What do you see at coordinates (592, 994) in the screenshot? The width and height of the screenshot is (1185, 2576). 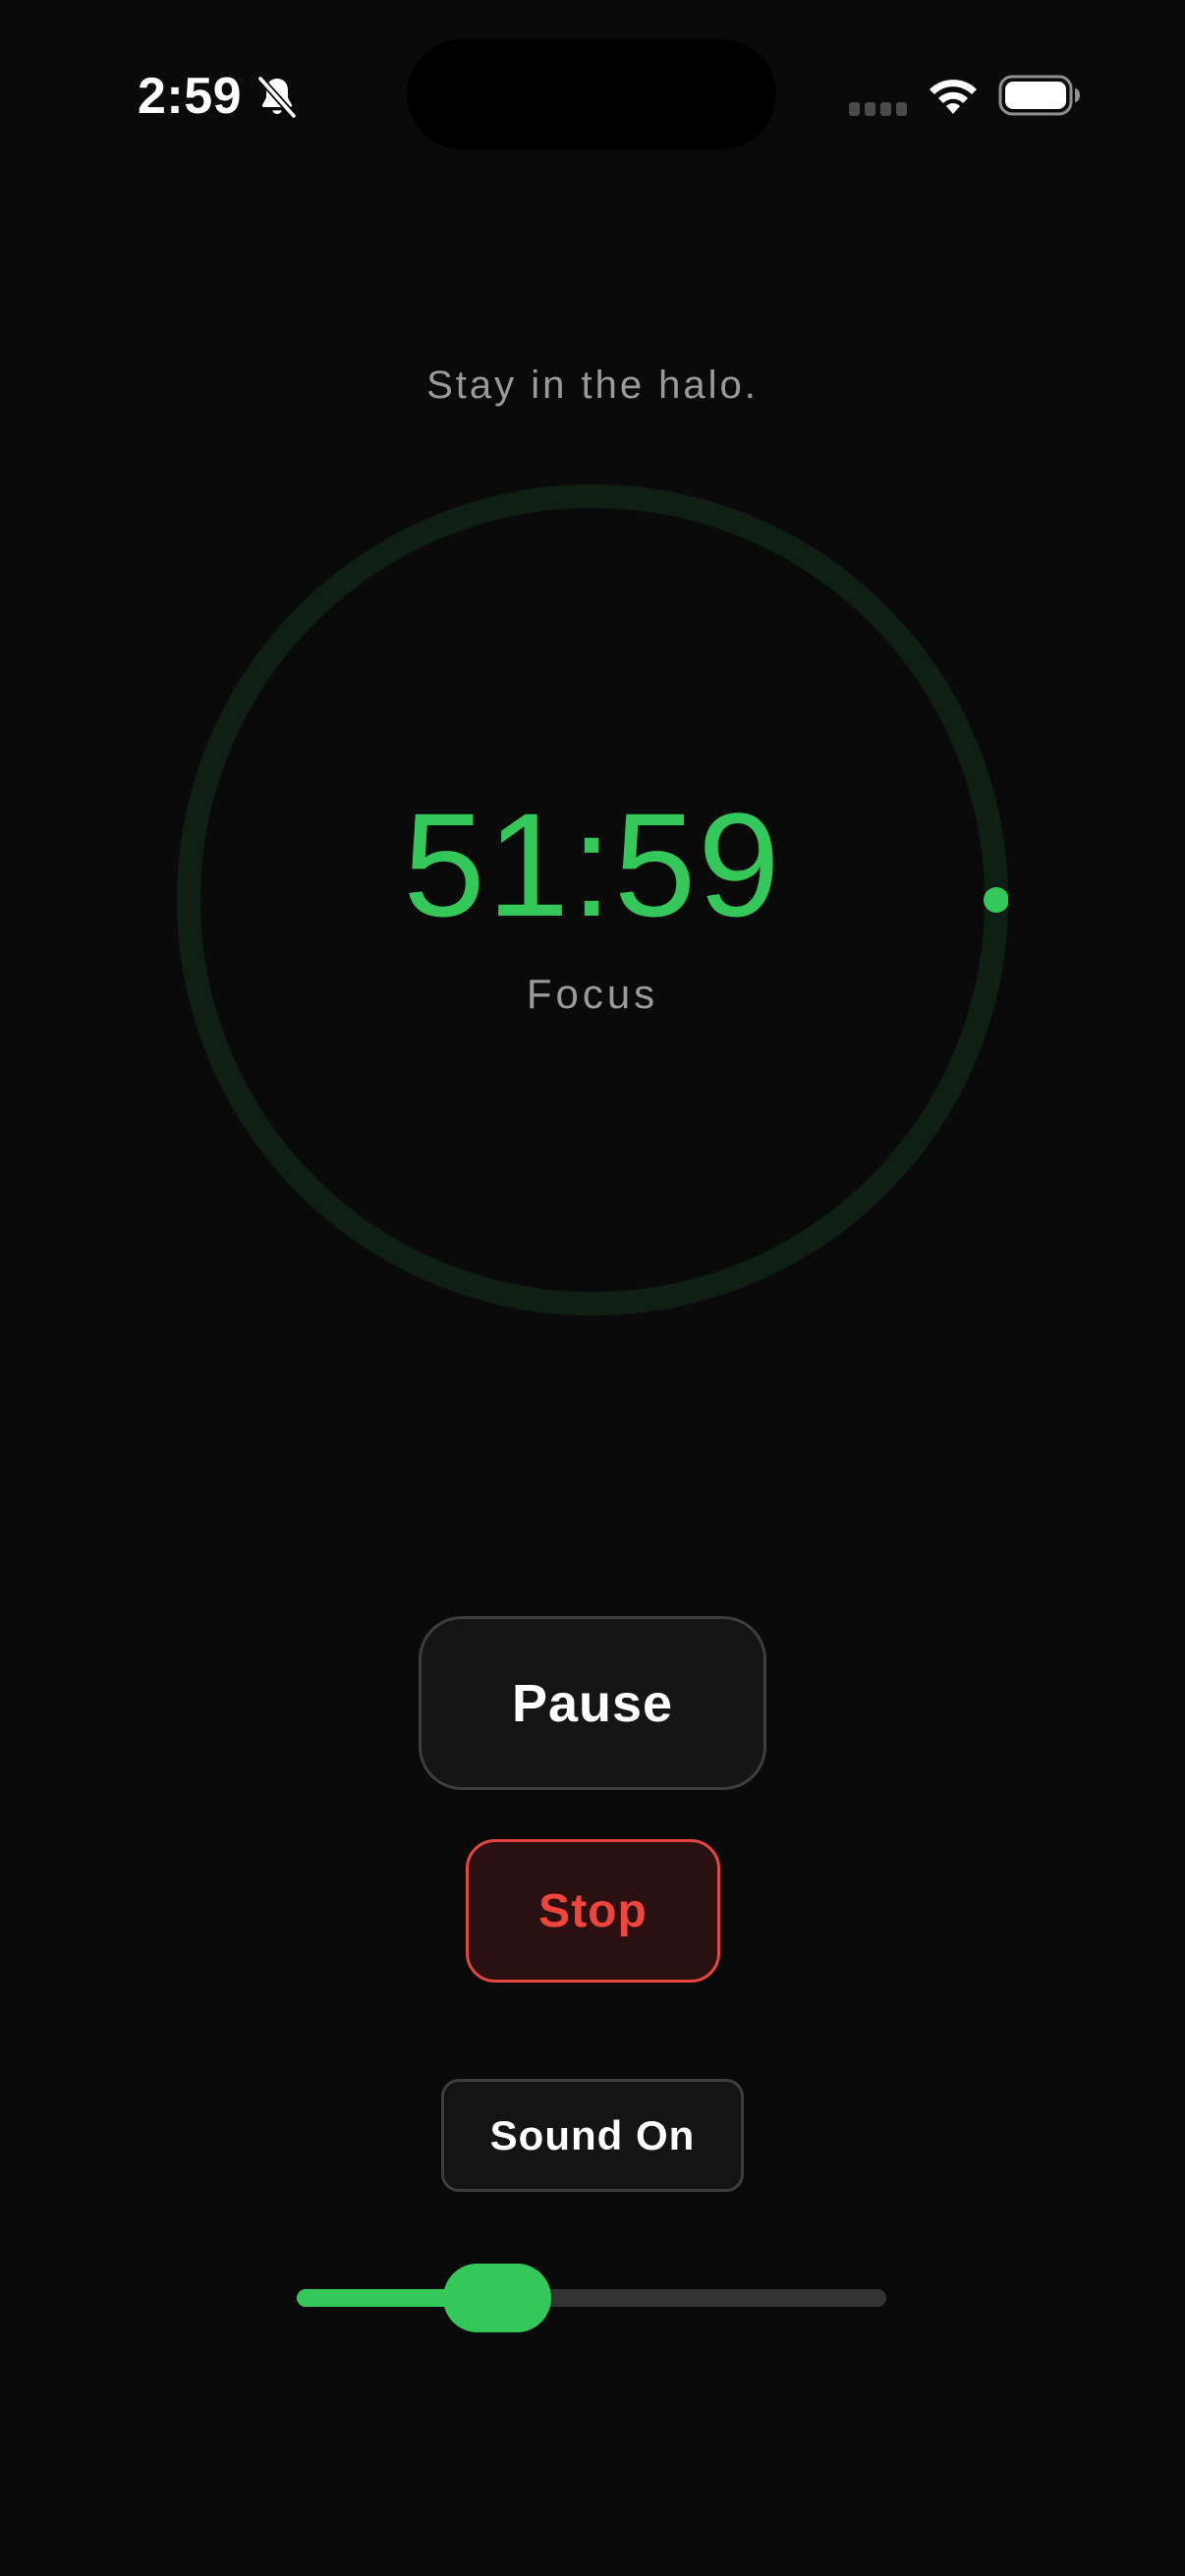 I see `mode-label: Focus` at bounding box center [592, 994].